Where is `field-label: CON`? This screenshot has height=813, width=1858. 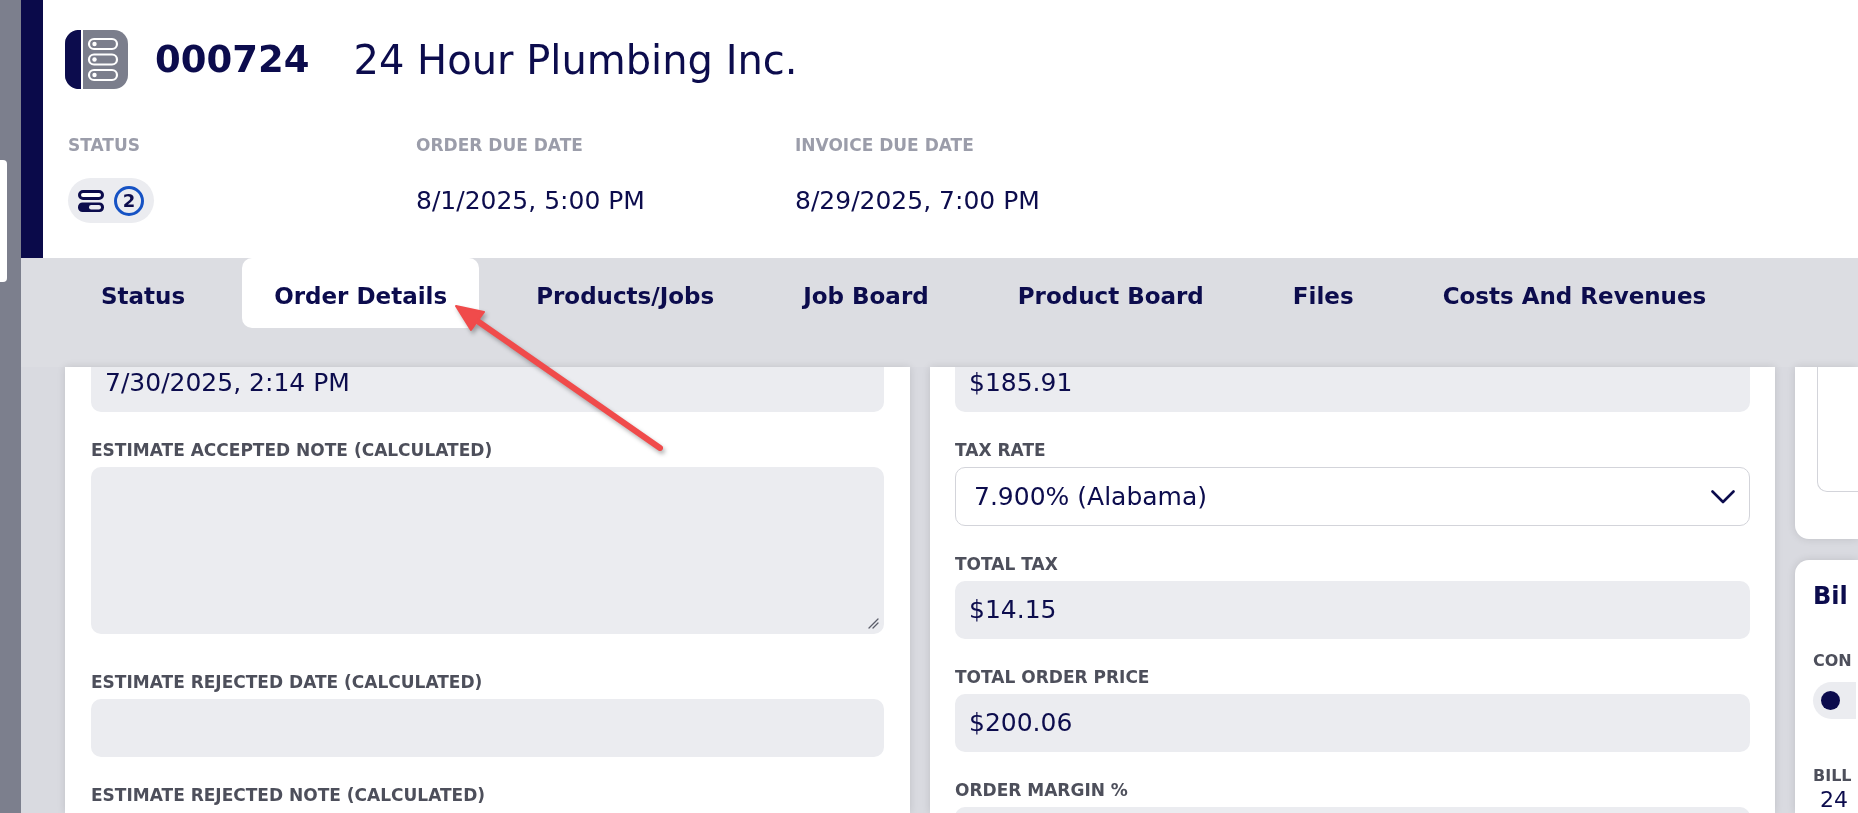
field-label: CON is located at coordinates (1833, 661).